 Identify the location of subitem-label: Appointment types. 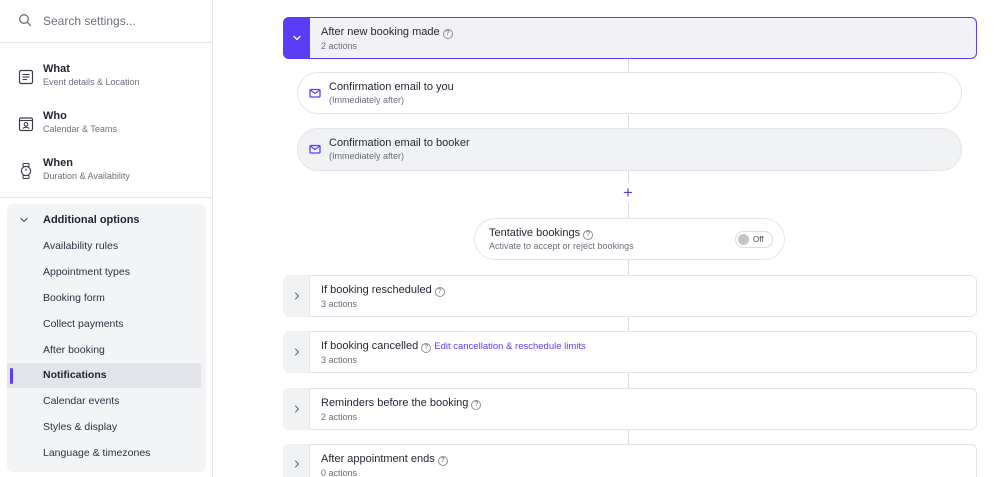
(86, 272).